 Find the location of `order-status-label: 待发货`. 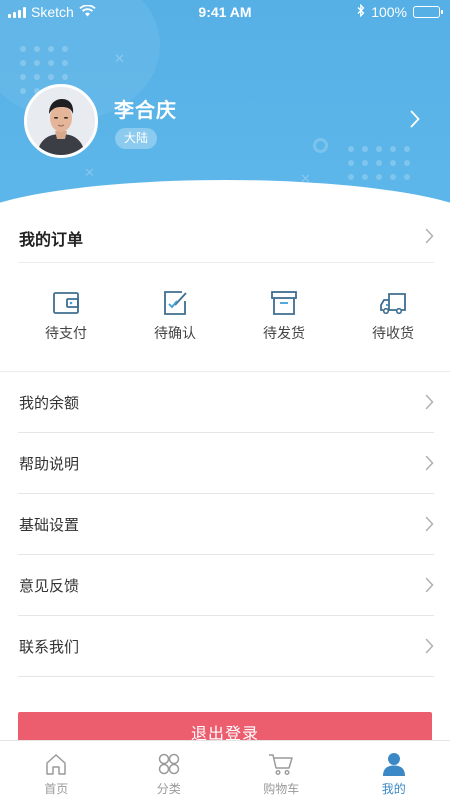

order-status-label: 待发货 is located at coordinates (284, 334).